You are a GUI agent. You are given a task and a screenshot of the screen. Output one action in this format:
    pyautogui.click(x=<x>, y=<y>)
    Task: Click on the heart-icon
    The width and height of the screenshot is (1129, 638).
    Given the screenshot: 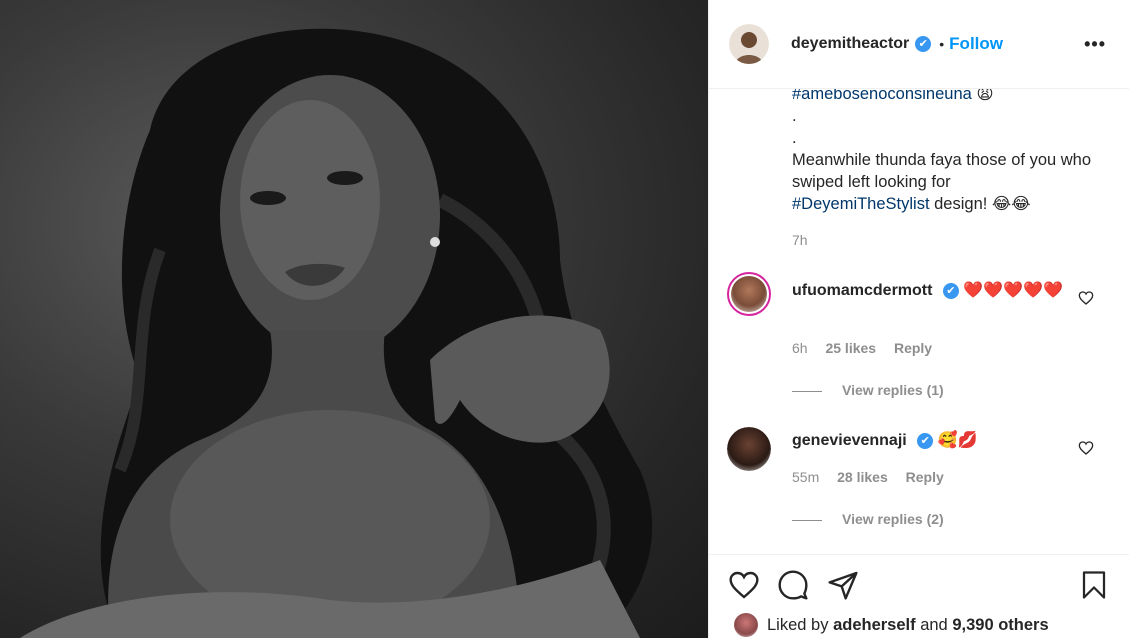 What is the action you would take?
    pyautogui.click(x=744, y=585)
    